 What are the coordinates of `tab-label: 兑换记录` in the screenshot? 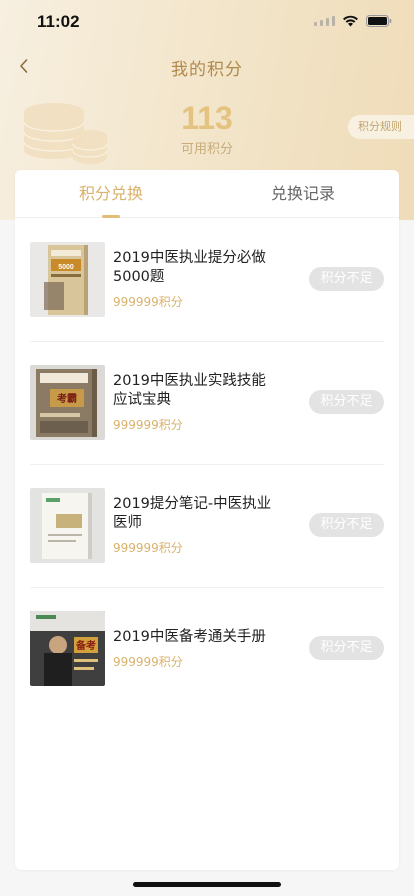 It's located at (302, 193).